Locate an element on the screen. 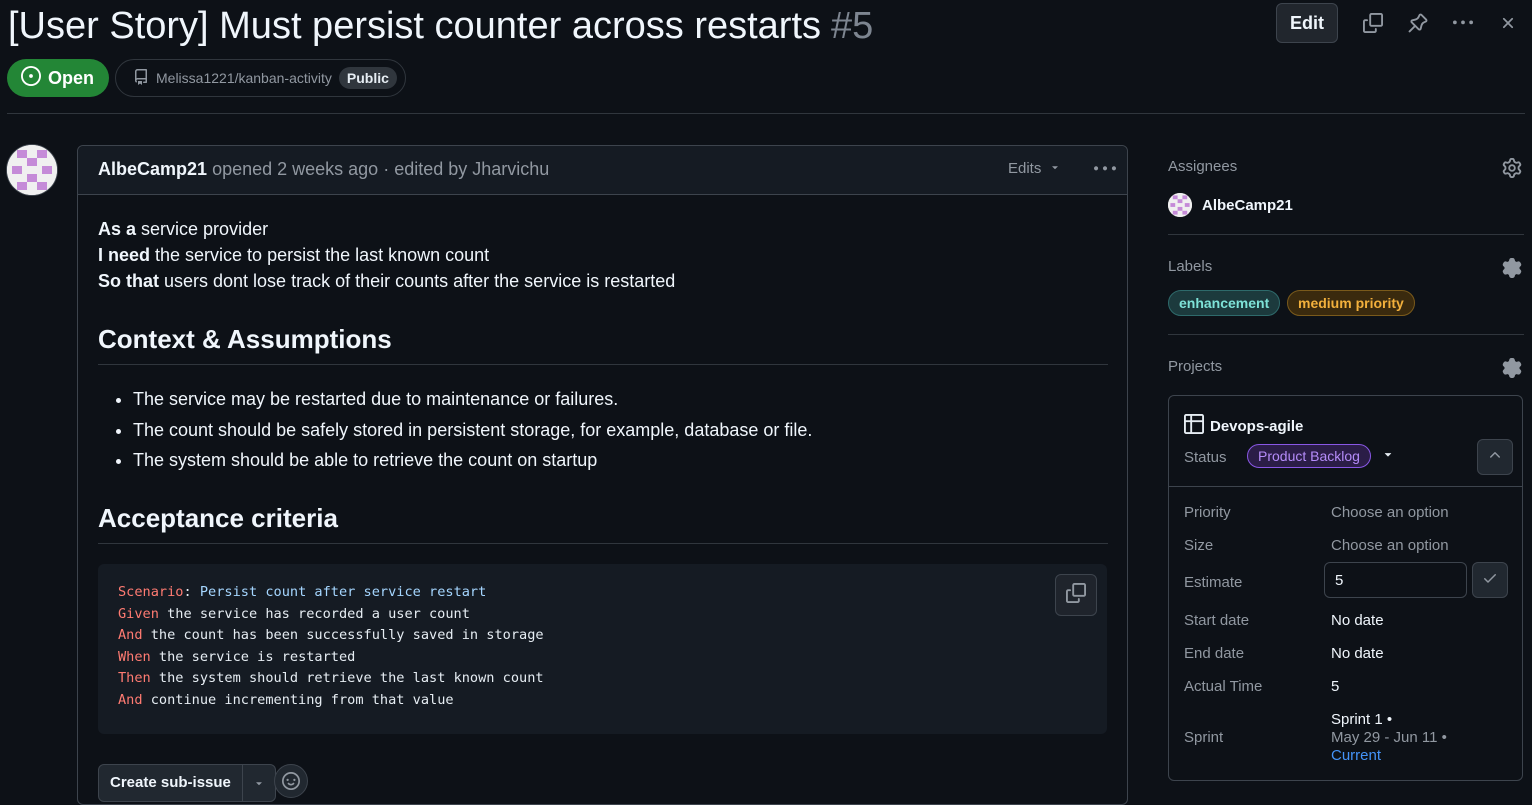  sprint-range: May 29 - Jun 11 • is located at coordinates (1389, 737).